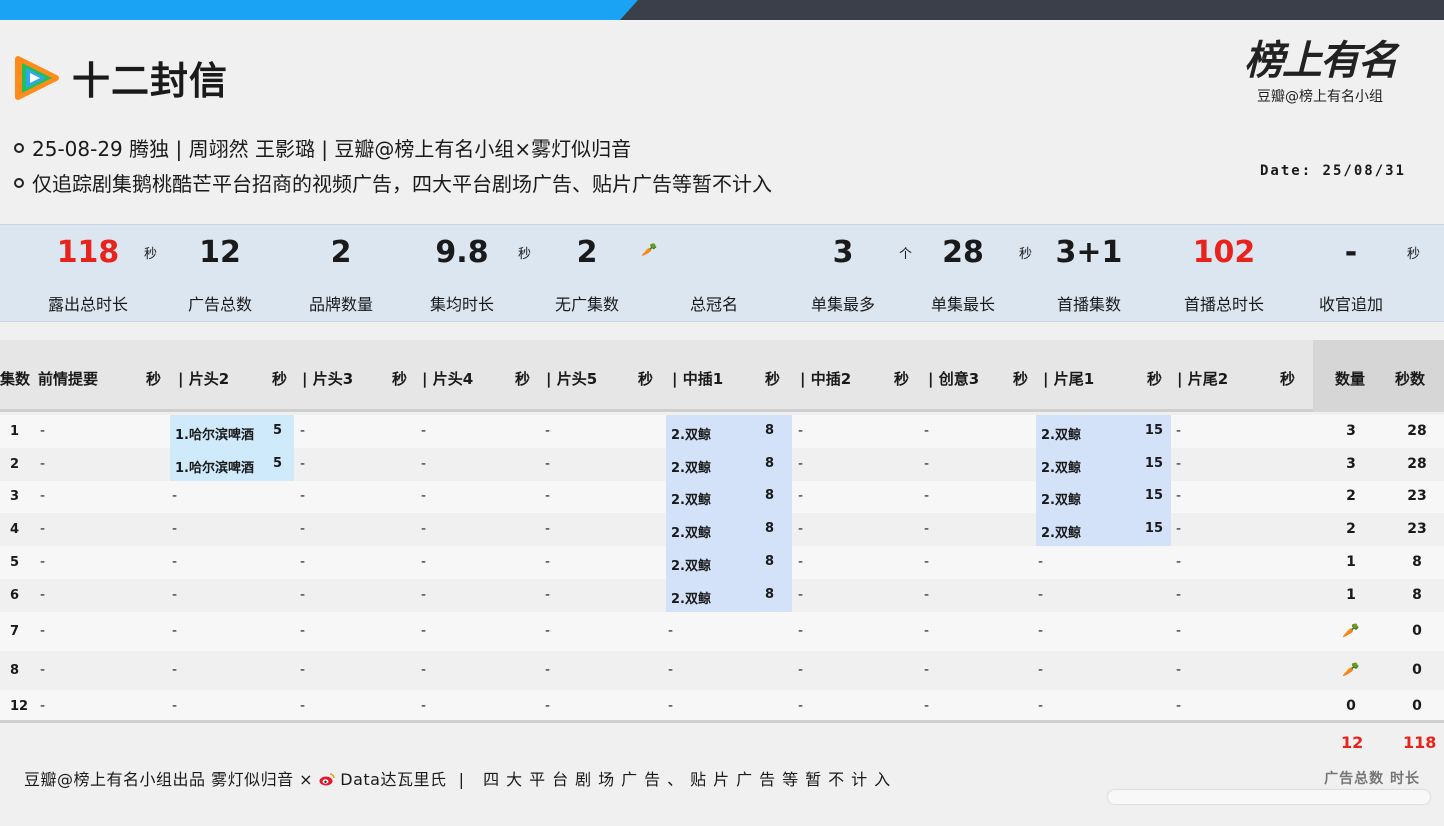 The height and width of the screenshot is (826, 1444). I want to click on ad-count: 🥕, so click(1351, 670).